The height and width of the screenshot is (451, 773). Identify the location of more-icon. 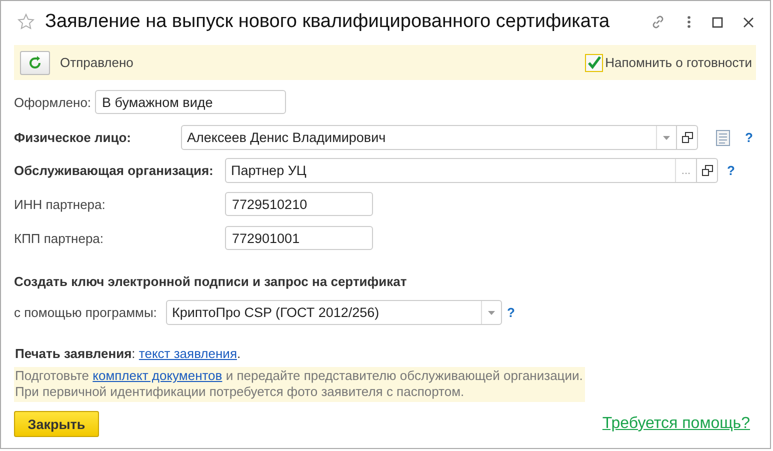
(689, 22).